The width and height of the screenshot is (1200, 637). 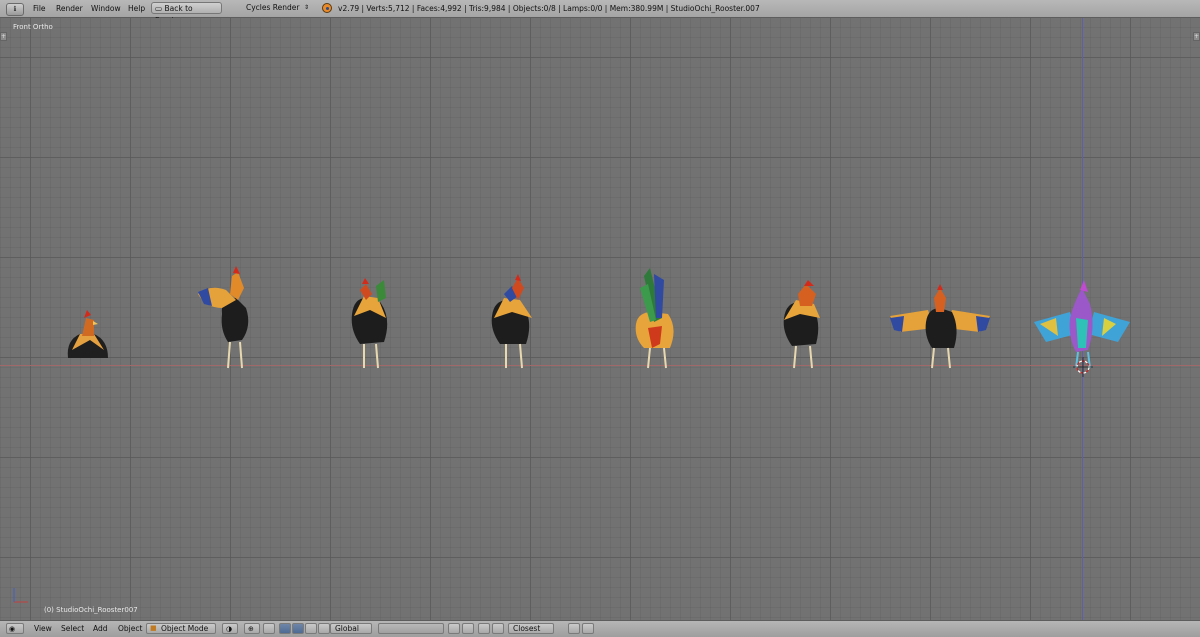 I want to click on interaction-mode-select: ■ Object Mode, so click(x=181, y=628).